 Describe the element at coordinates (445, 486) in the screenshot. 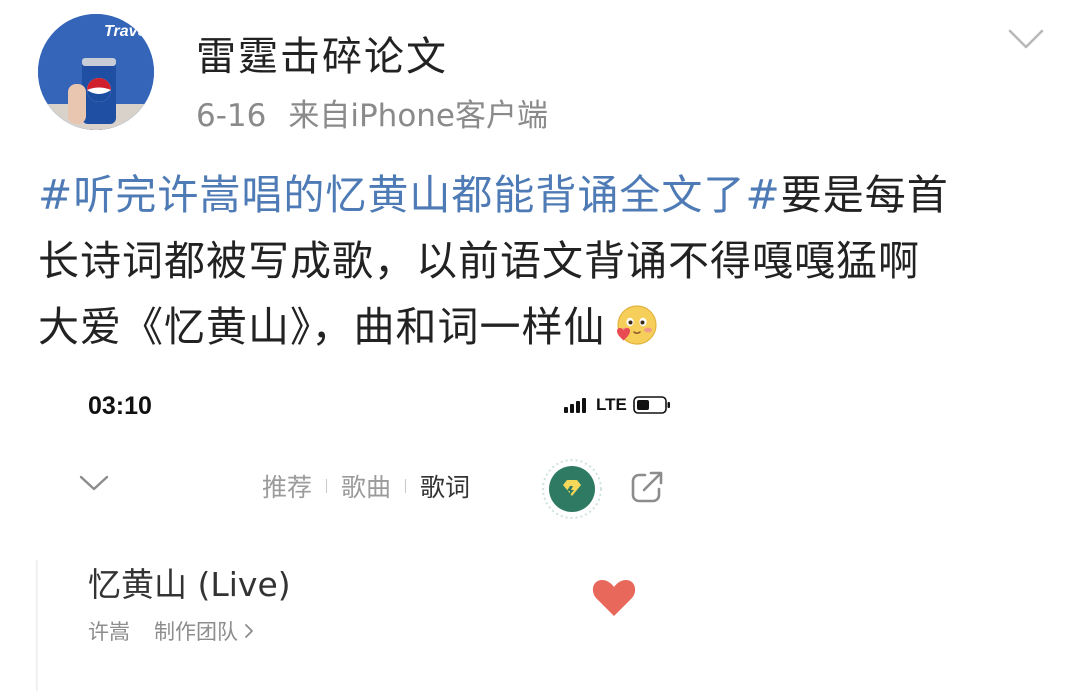

I see `tab-lyrics: 歌词` at that location.